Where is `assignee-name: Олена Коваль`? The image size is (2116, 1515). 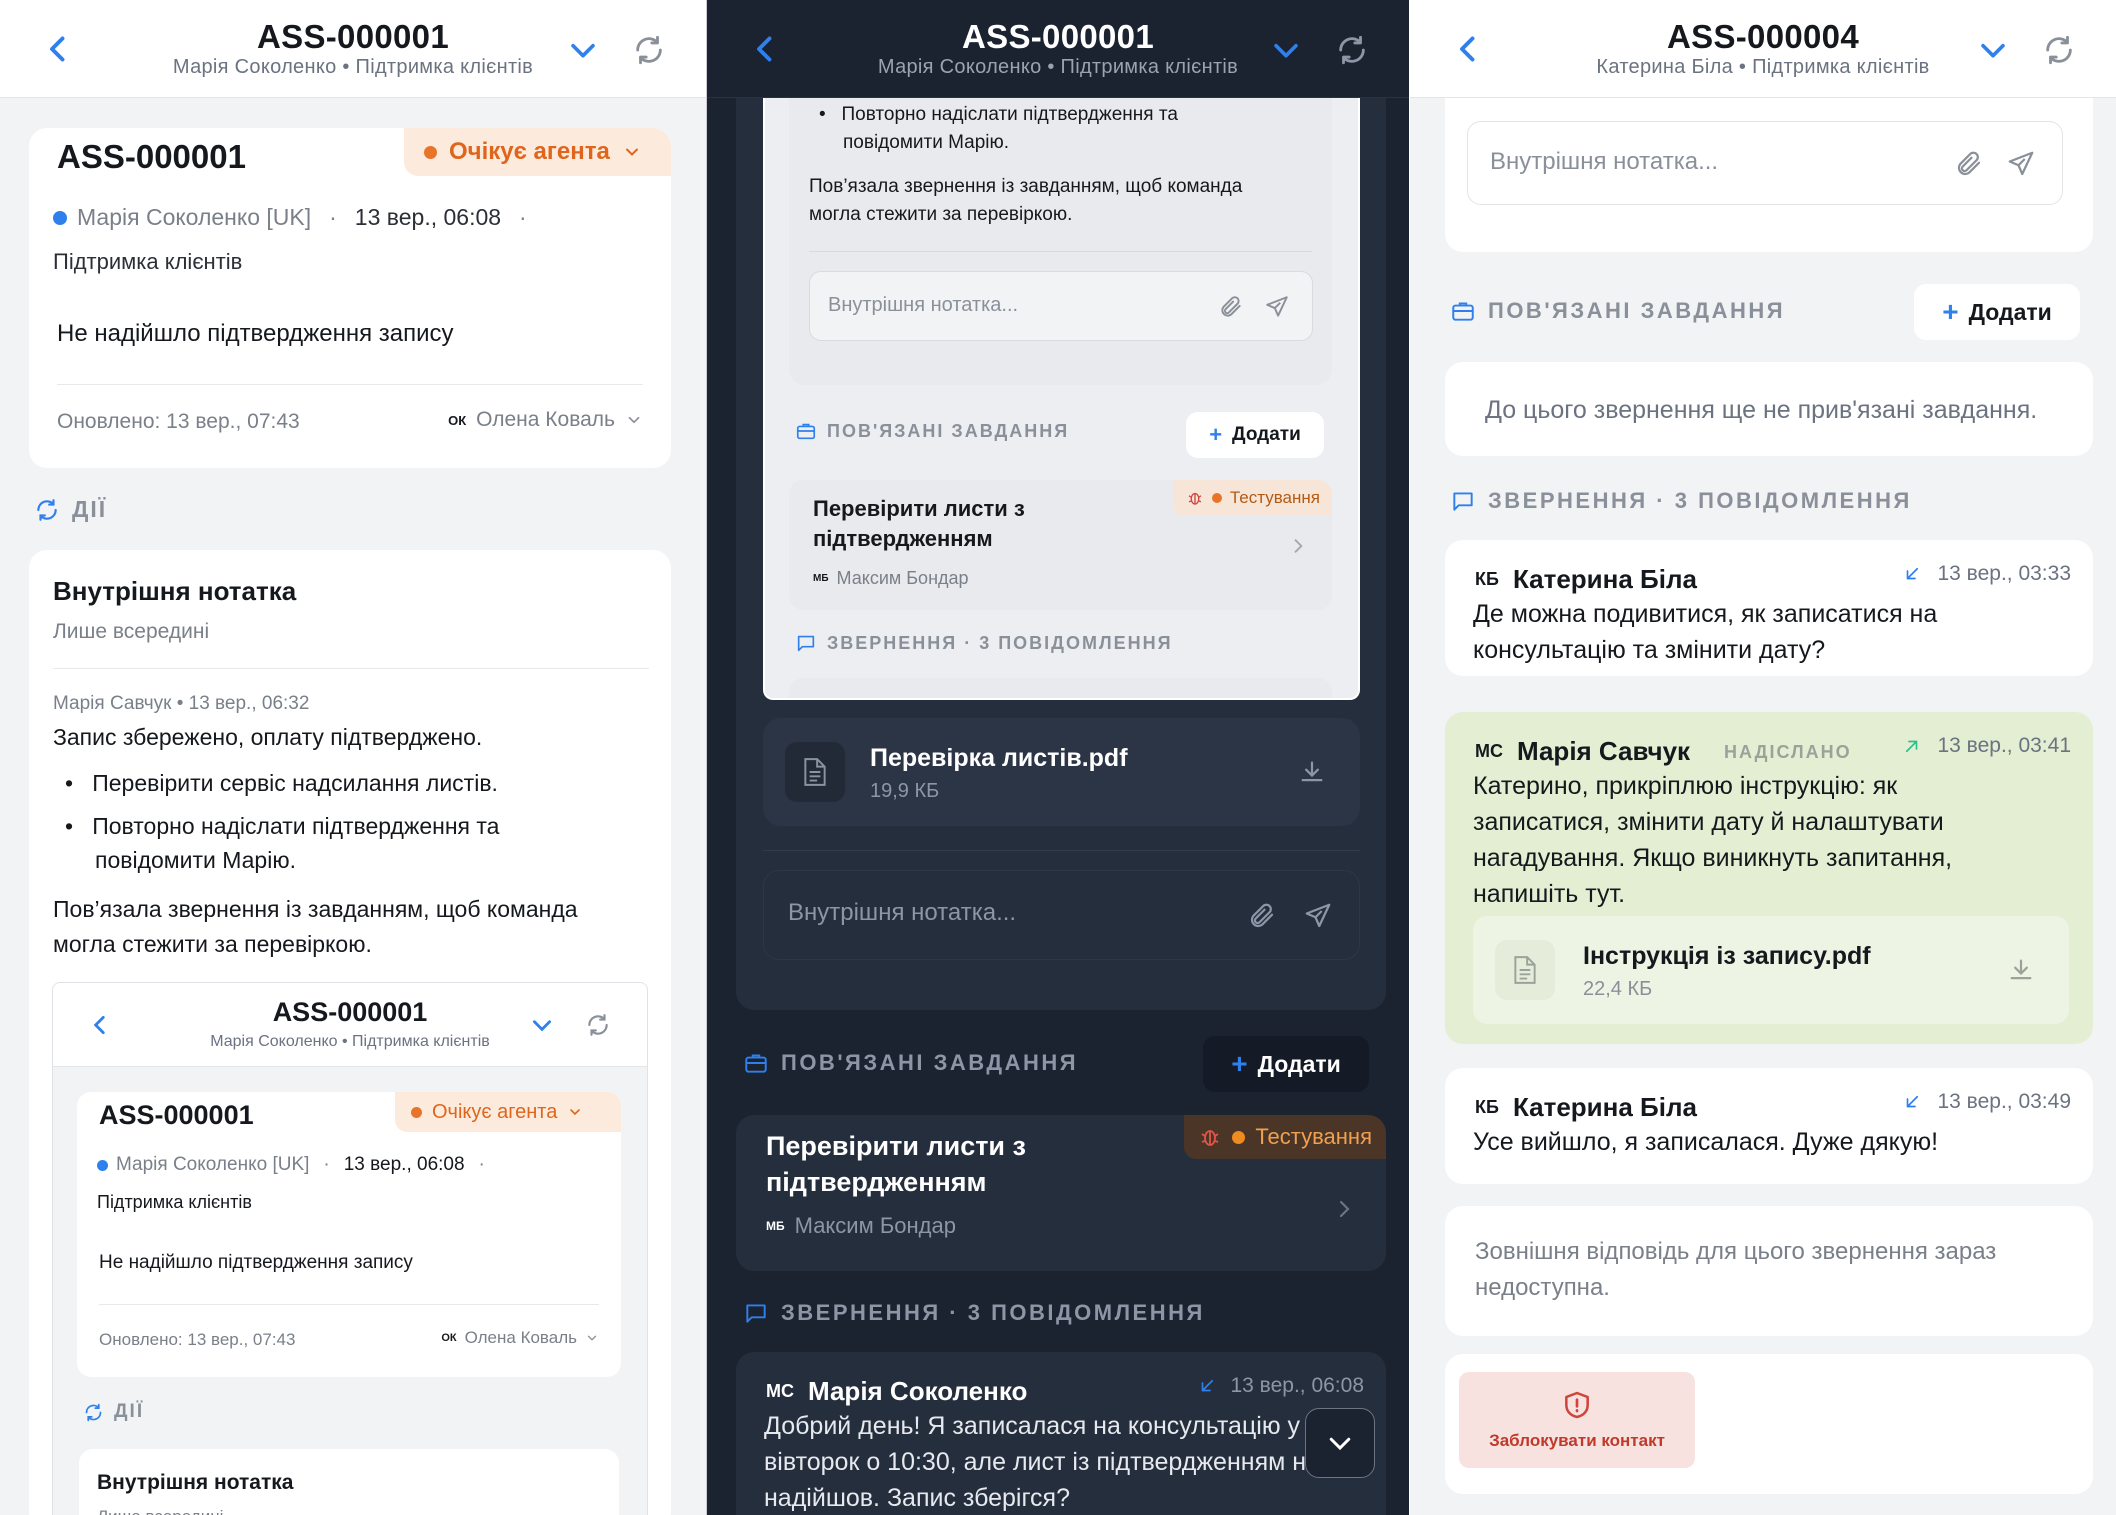
assignee-name: Олена Коваль is located at coordinates (545, 419).